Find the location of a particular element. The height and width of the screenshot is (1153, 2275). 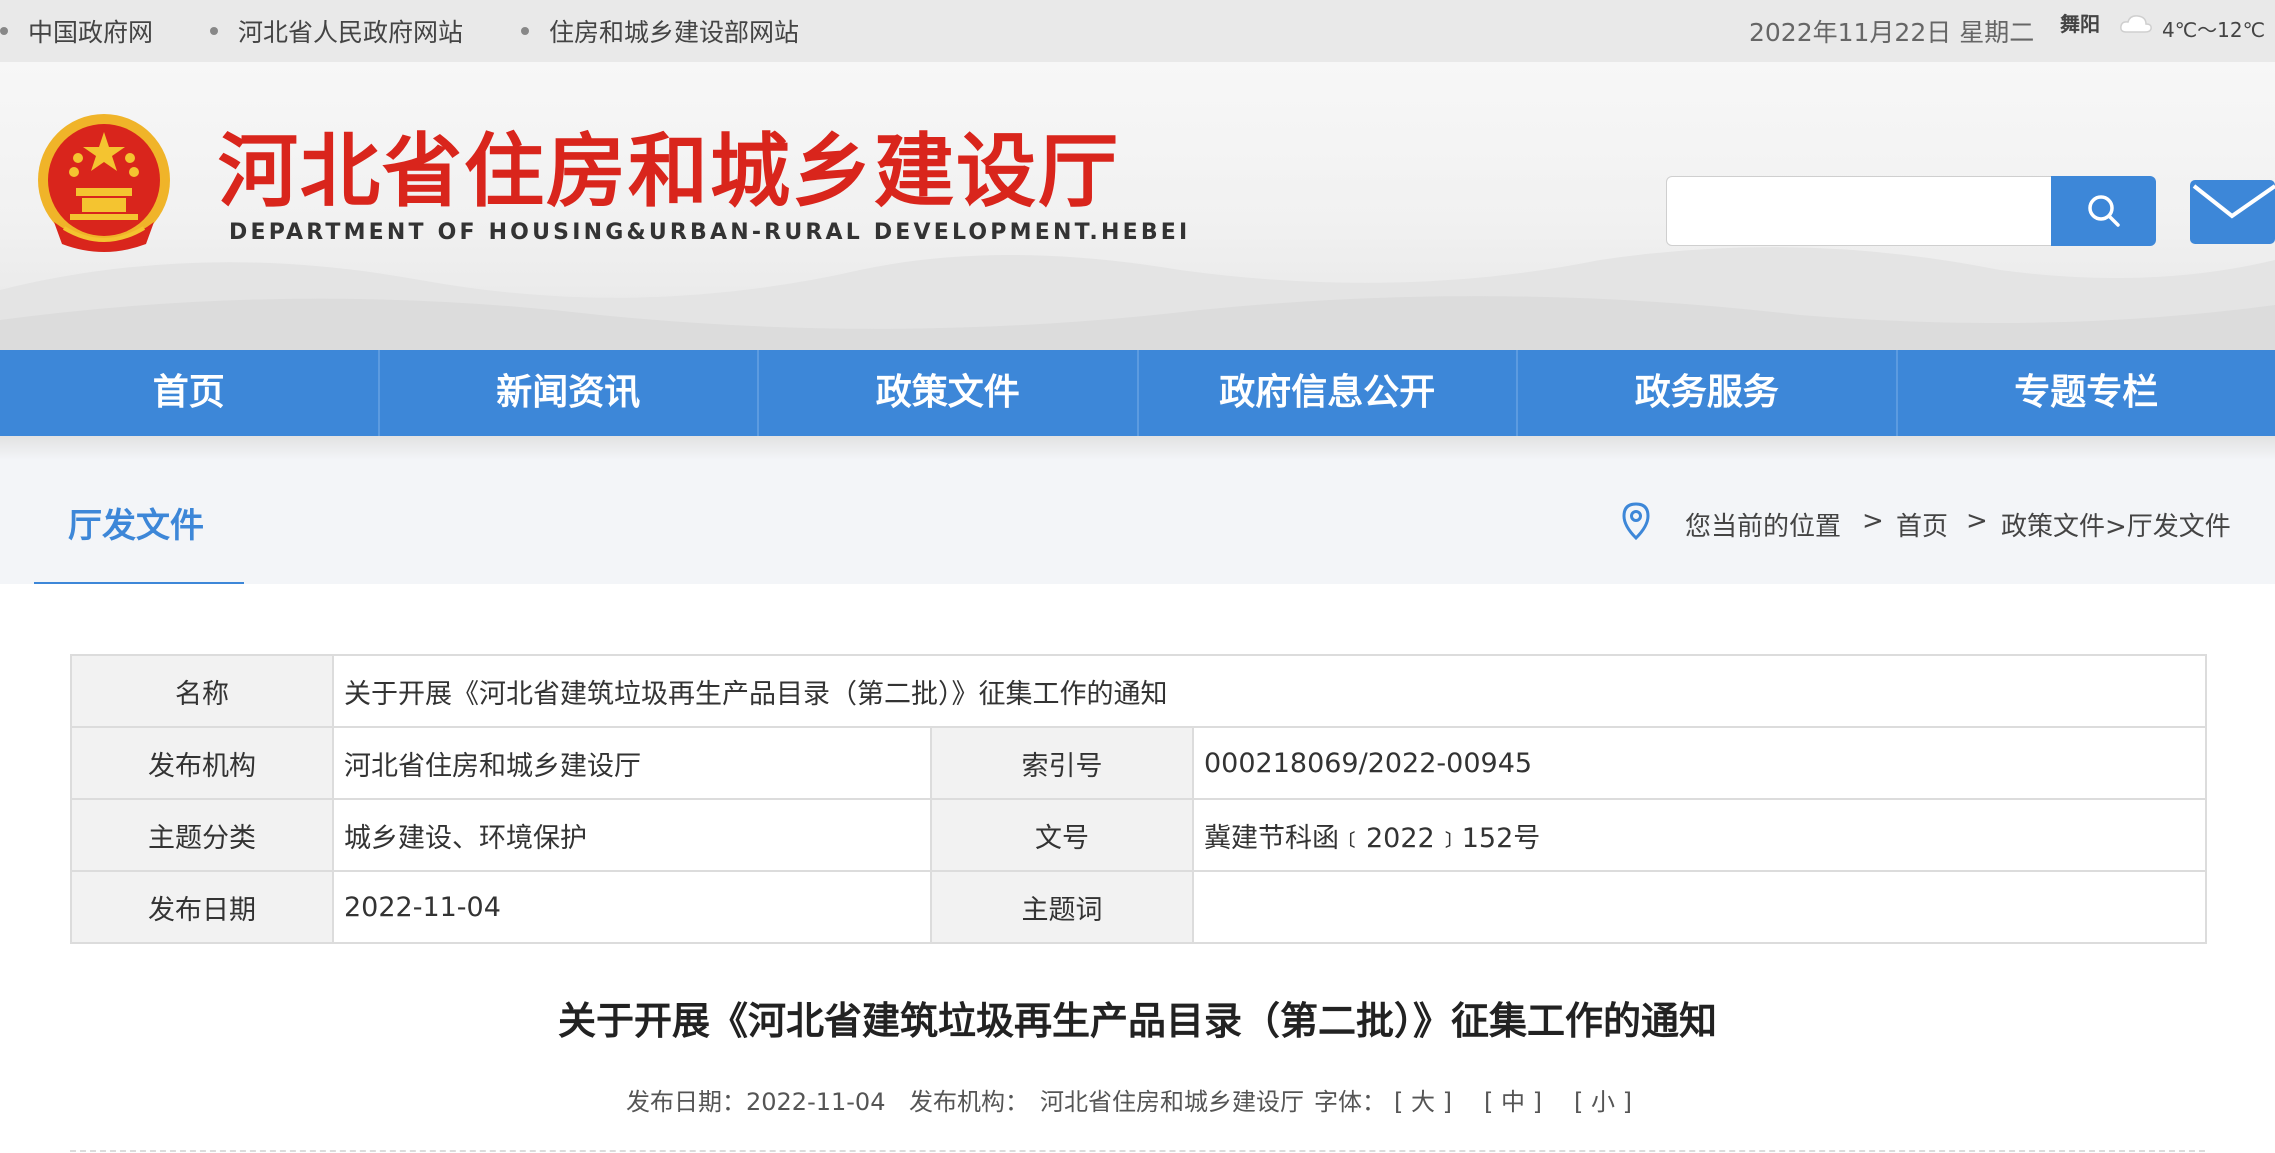

nav-topics: 专题专栏 is located at coordinates (2086, 393).